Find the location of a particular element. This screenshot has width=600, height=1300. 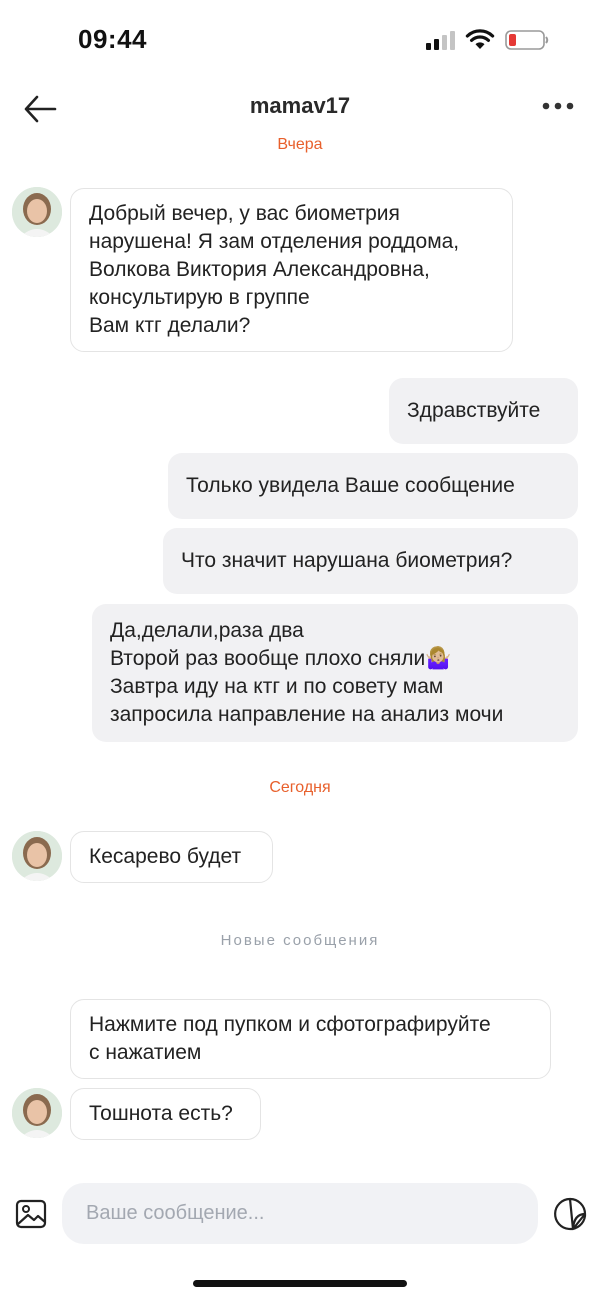

status-time: 09:44 is located at coordinates (112, 39).